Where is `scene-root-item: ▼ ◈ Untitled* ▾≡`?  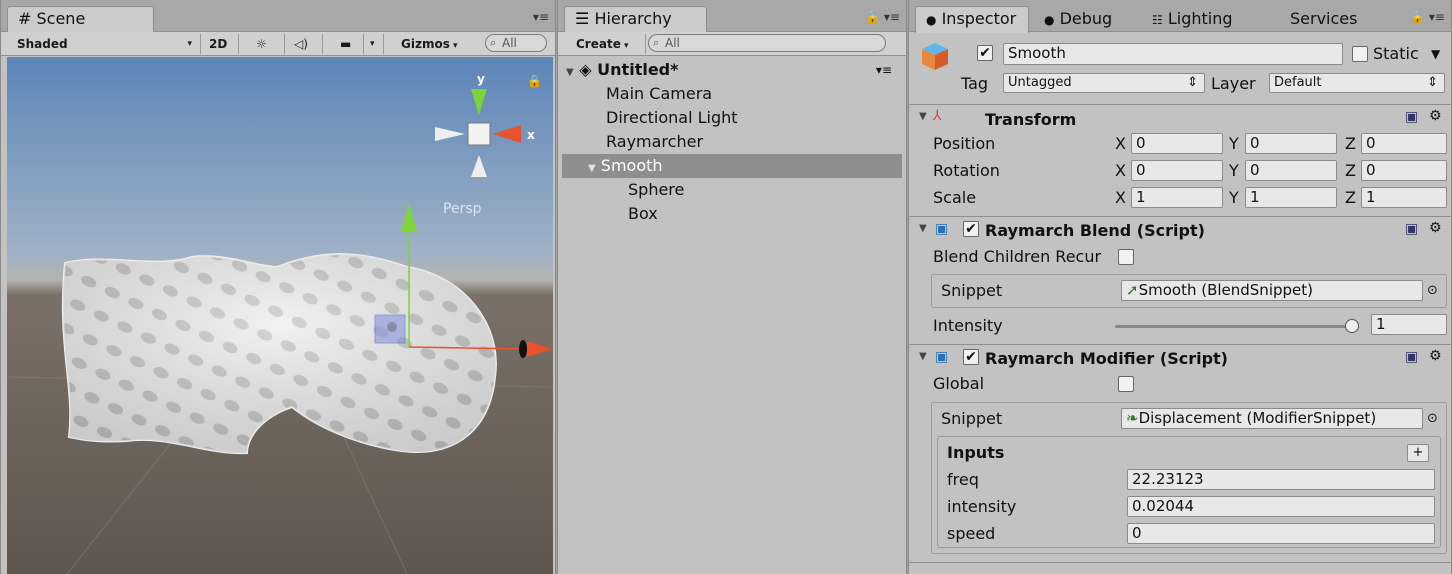
scene-root-item: ▼ ◈ Untitled* ▾≡ is located at coordinates (732, 70).